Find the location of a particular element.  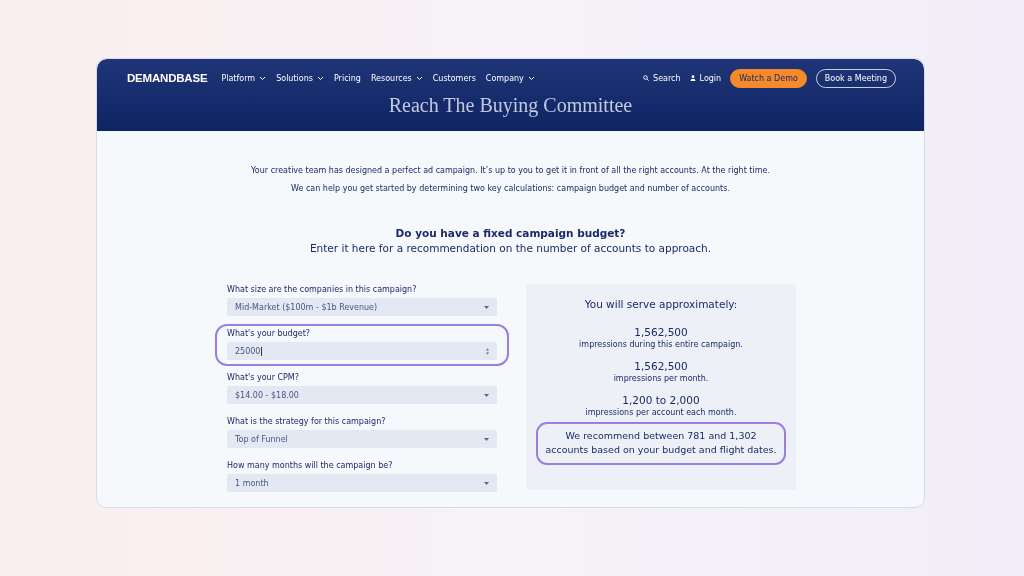

nav-link: Customers is located at coordinates (454, 78).